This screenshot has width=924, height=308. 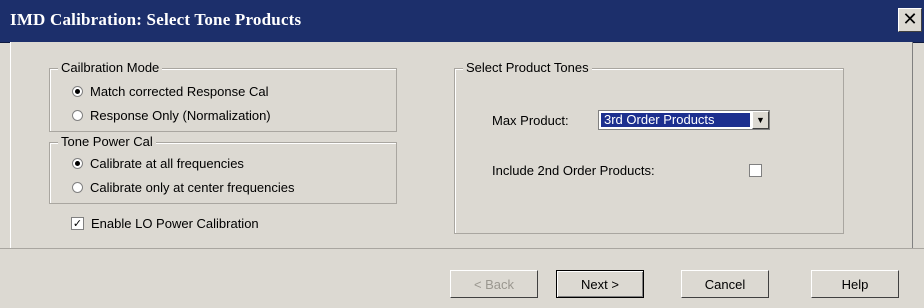 What do you see at coordinates (107, 142) in the screenshot?
I see `tone-power-cal-legend: Tone Power Cal` at bounding box center [107, 142].